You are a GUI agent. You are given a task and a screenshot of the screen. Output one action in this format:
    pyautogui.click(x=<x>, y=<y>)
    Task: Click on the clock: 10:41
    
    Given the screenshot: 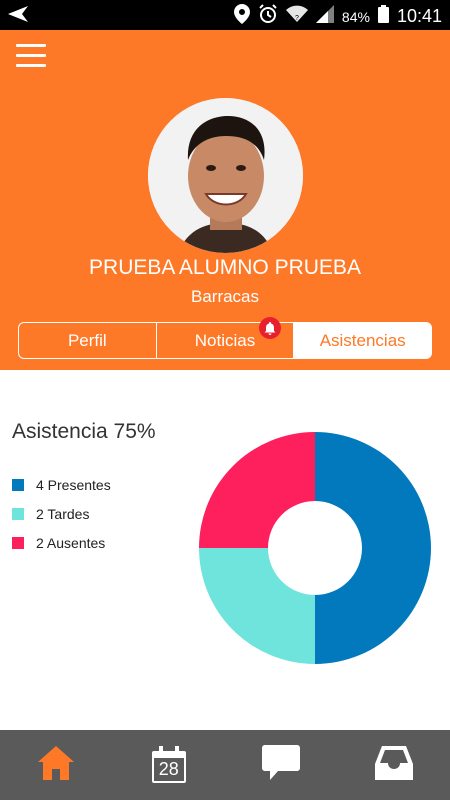 What is the action you would take?
    pyautogui.click(x=419, y=16)
    